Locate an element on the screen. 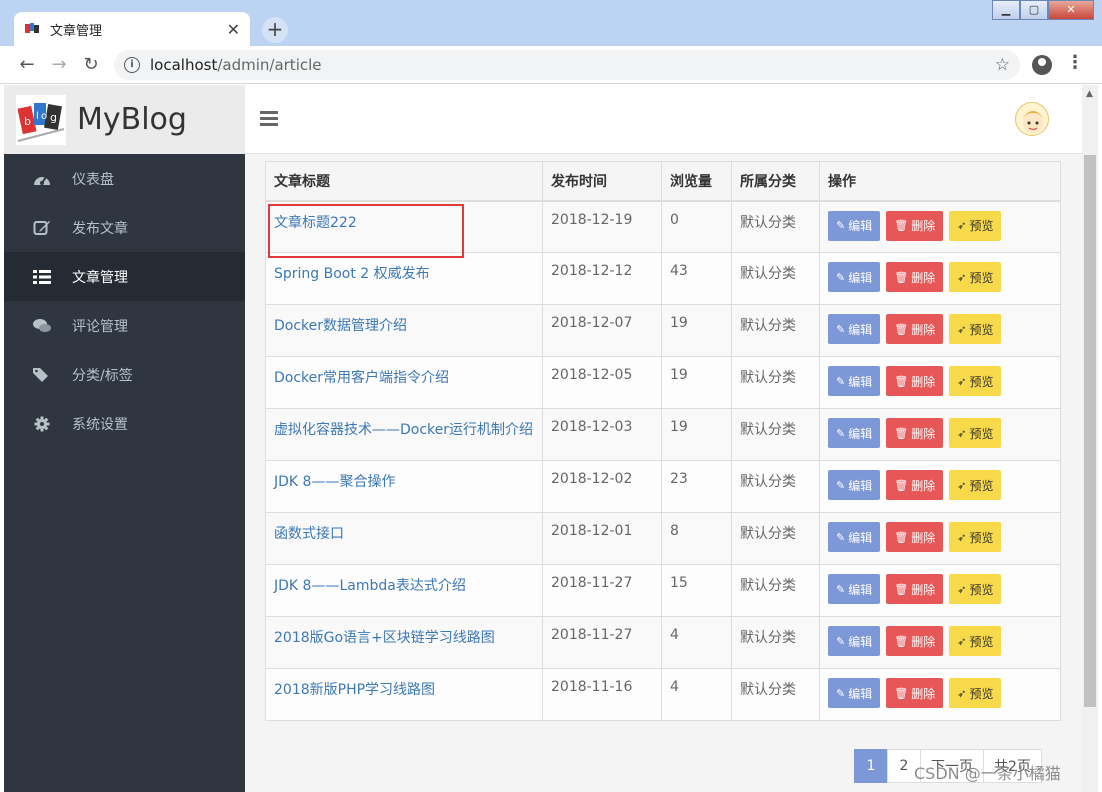 Image resolution: width=1102 pixels, height=792 pixels. sidebar-item-publish: 发布文章 is located at coordinates (124, 227).